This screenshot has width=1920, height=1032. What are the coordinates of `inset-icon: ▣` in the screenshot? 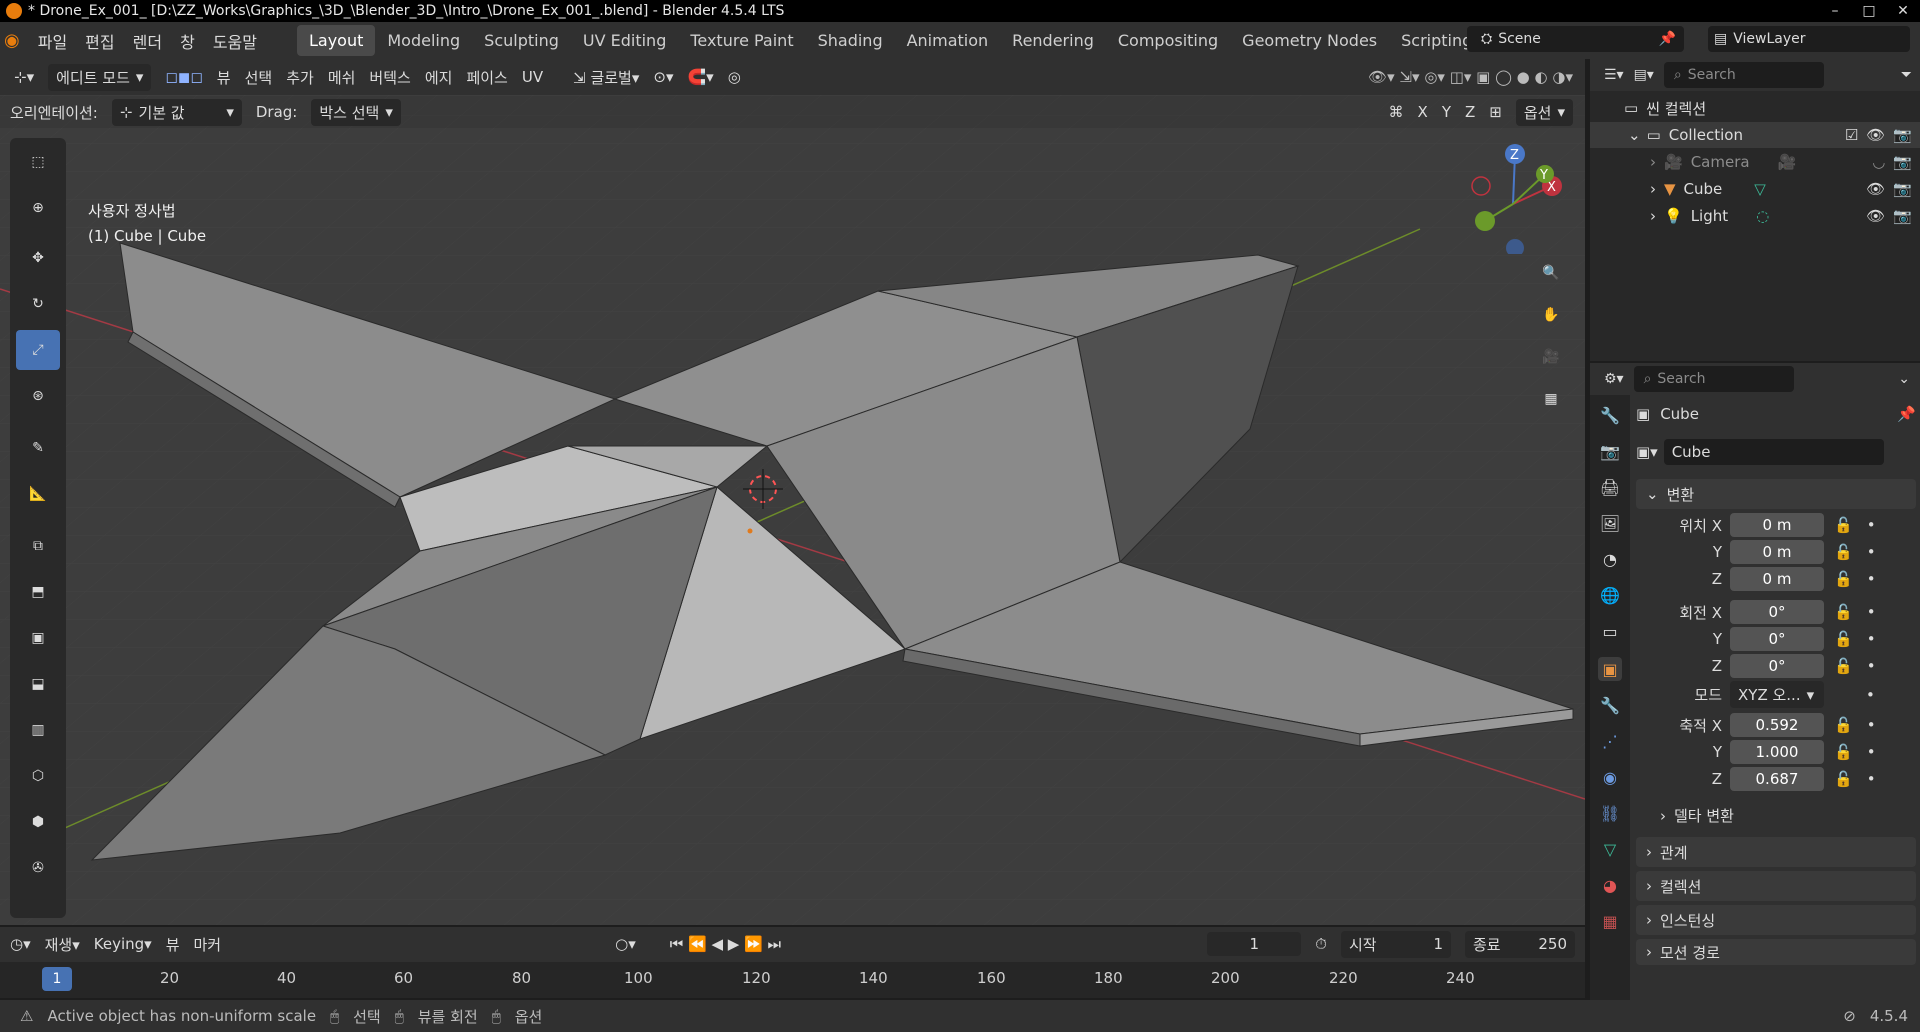 It's located at (38, 638).